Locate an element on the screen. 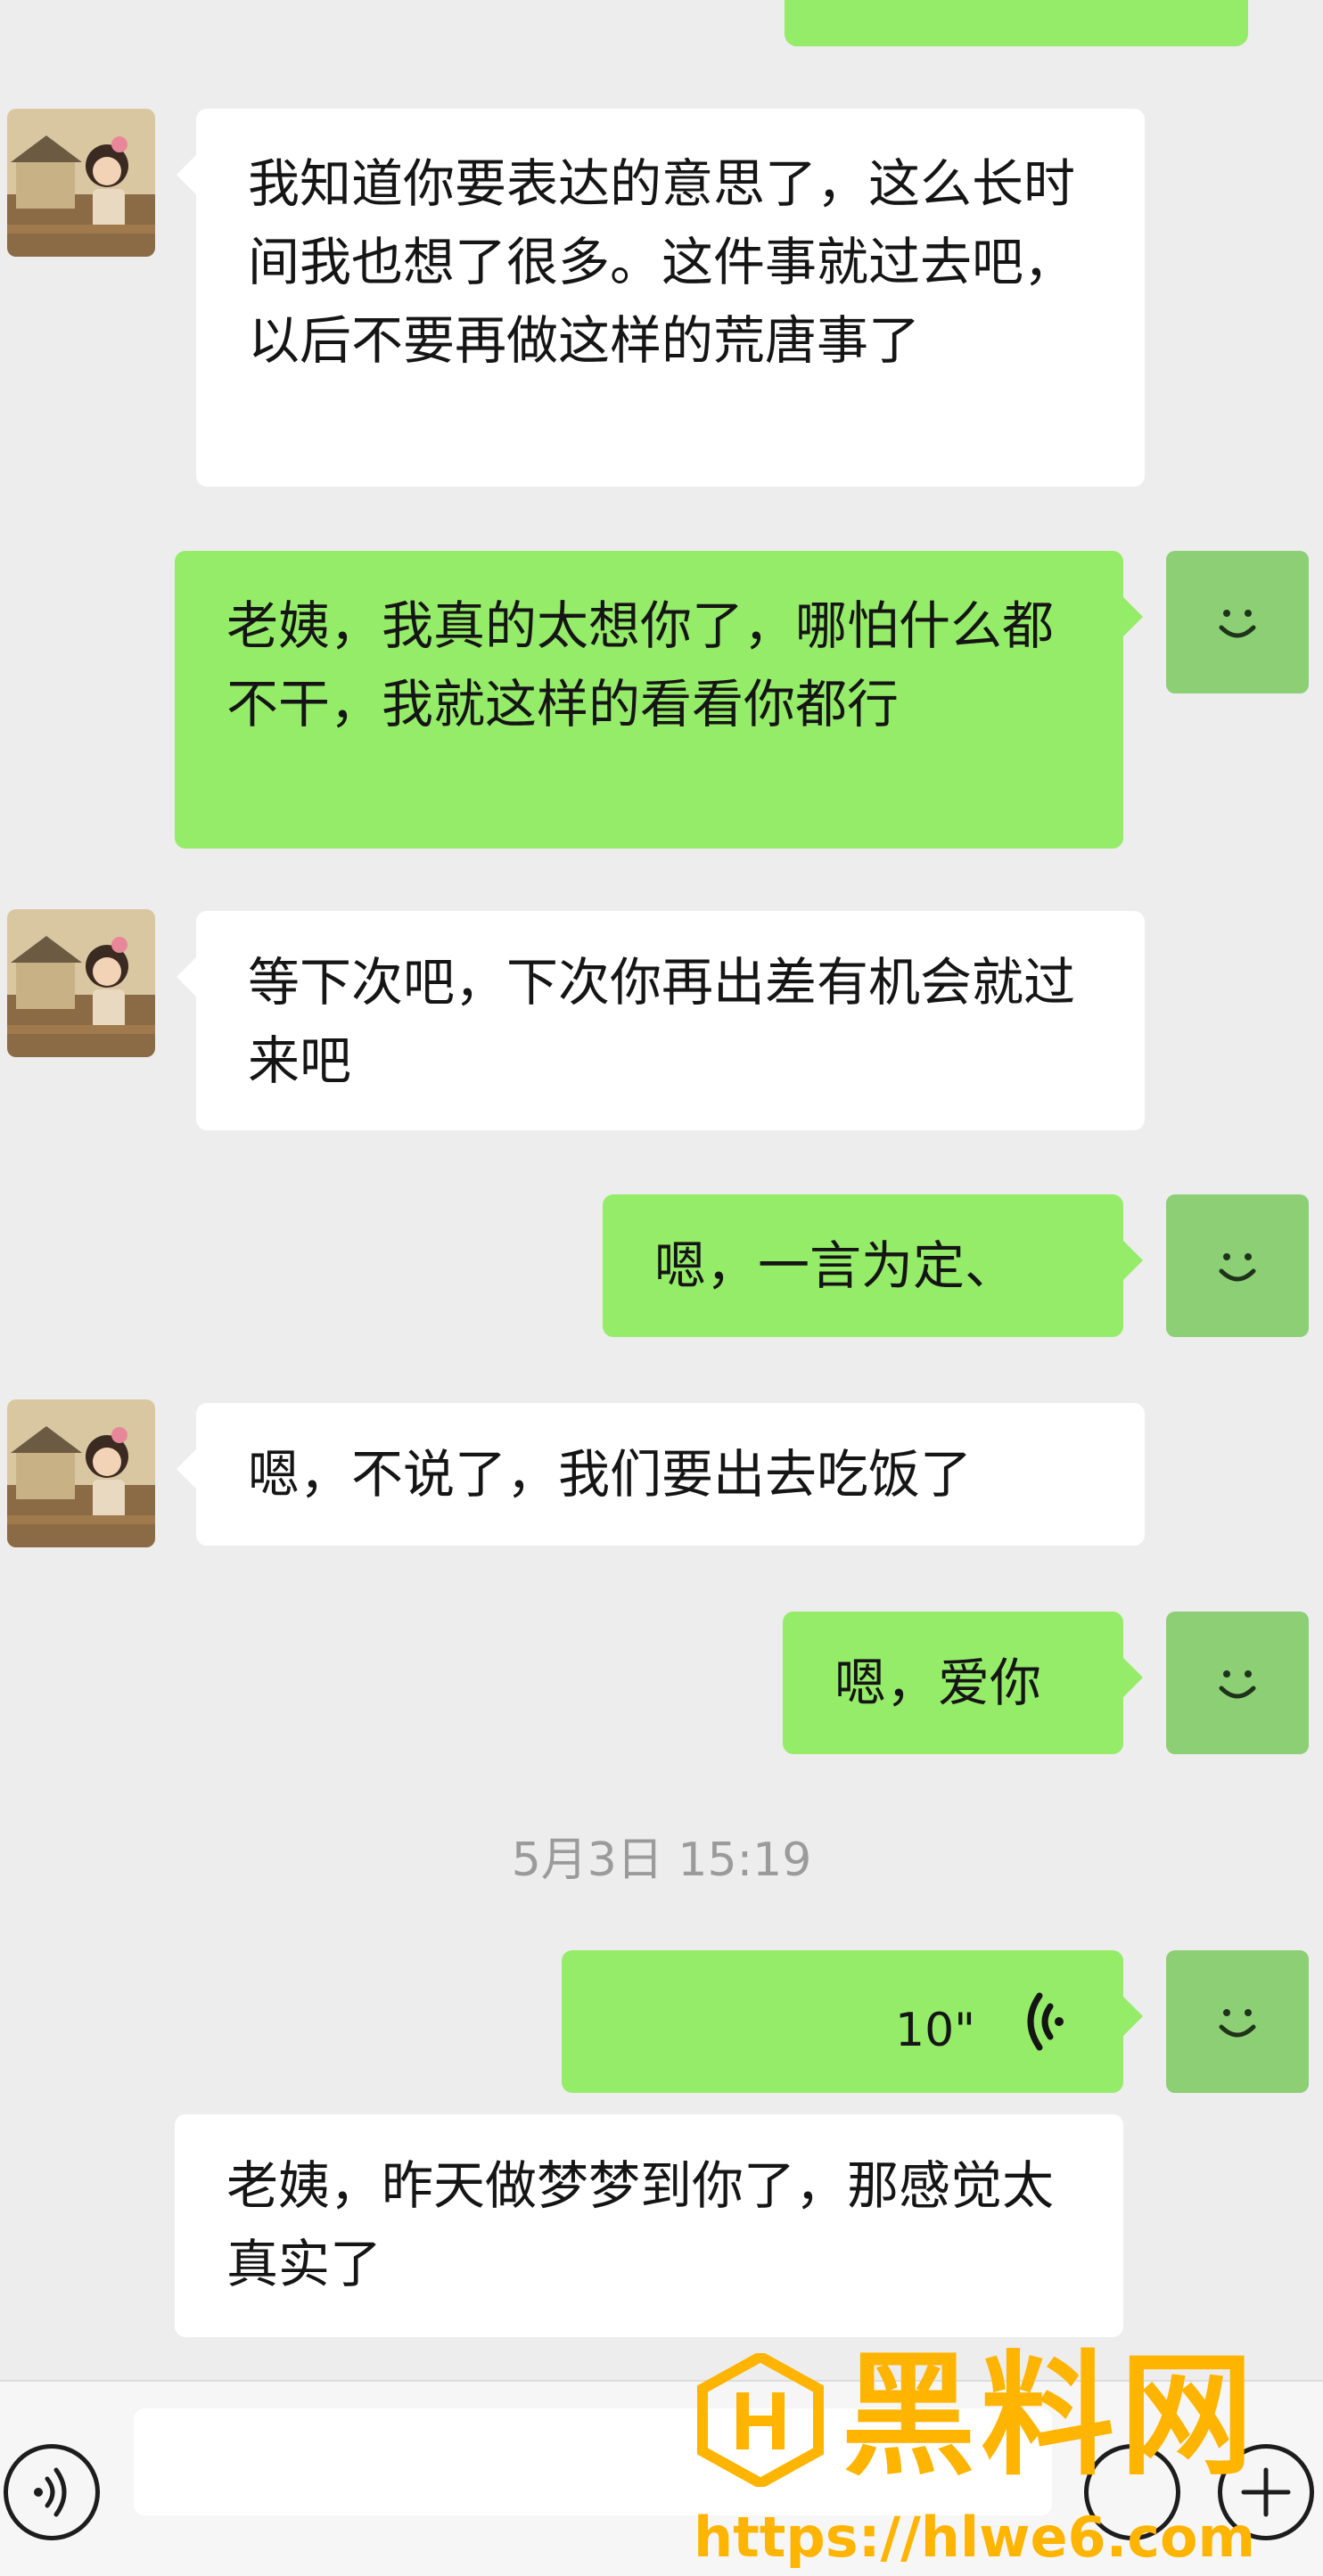 Image resolution: width=1323 pixels, height=2576 pixels. message-bubble-incoming: 嗯，不说了，我们要出去吃饭了 is located at coordinates (661, 1474).